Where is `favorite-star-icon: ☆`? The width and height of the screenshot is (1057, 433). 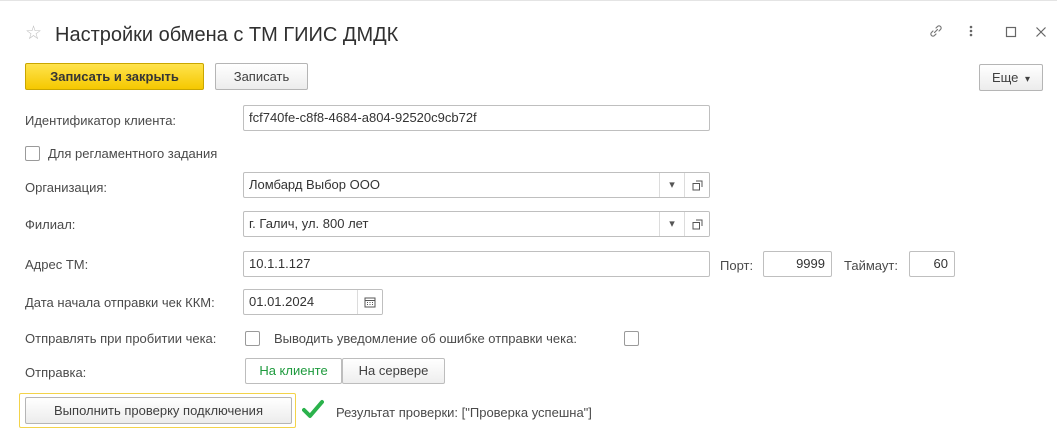
favorite-star-icon: ☆ is located at coordinates (35, 34).